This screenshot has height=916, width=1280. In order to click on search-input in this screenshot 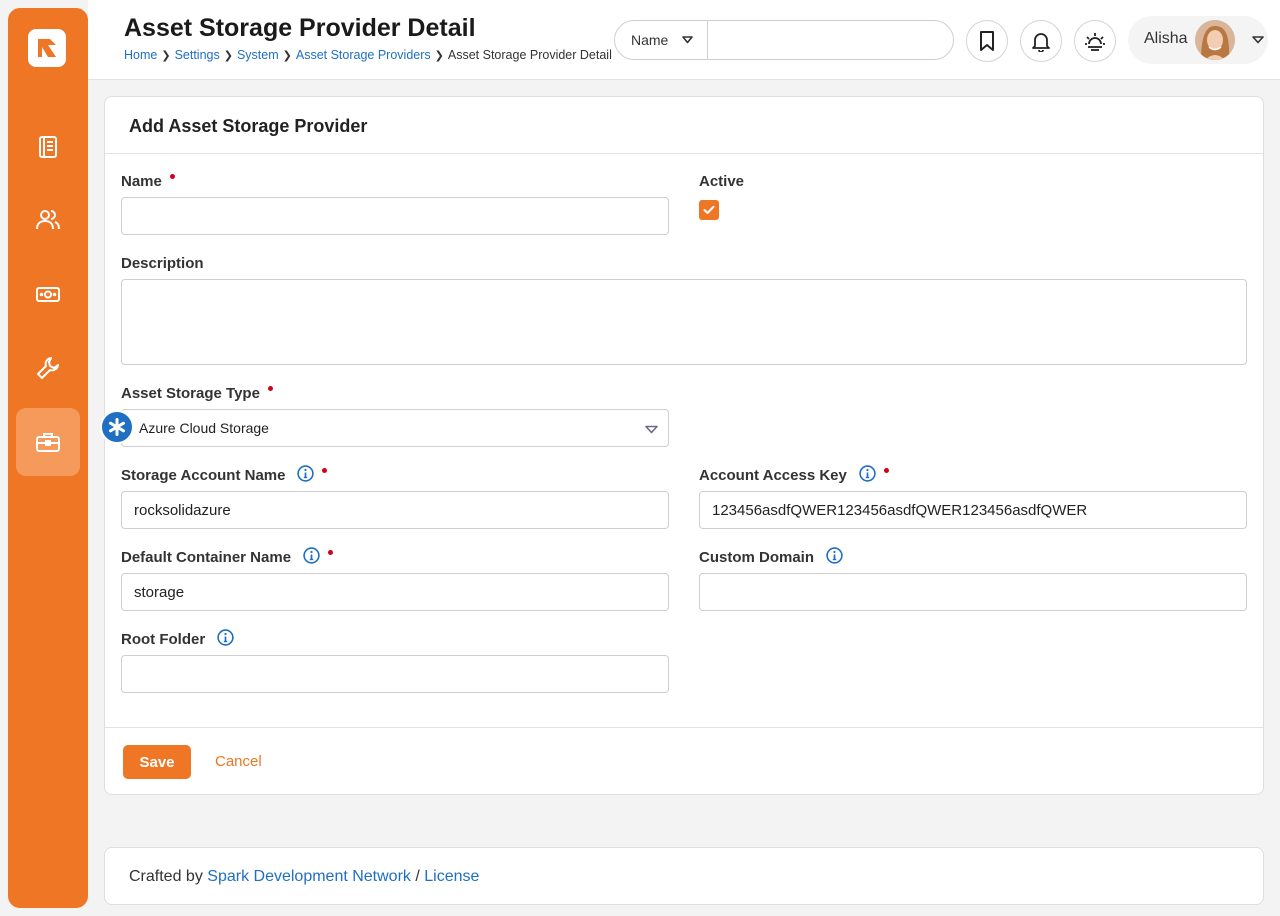, I will do `click(830, 40)`.